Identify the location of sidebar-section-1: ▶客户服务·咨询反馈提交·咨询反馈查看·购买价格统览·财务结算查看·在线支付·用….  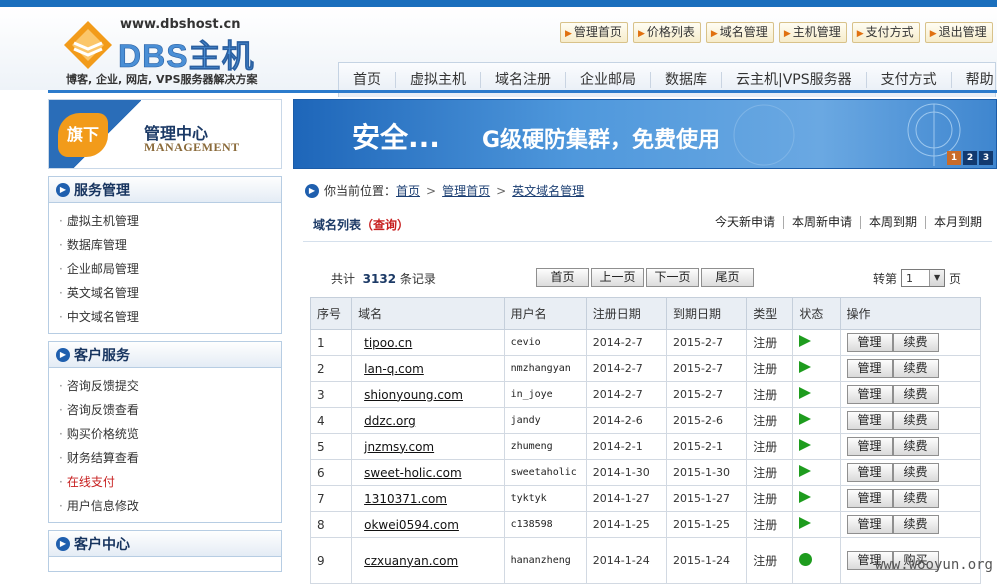
(165, 432).